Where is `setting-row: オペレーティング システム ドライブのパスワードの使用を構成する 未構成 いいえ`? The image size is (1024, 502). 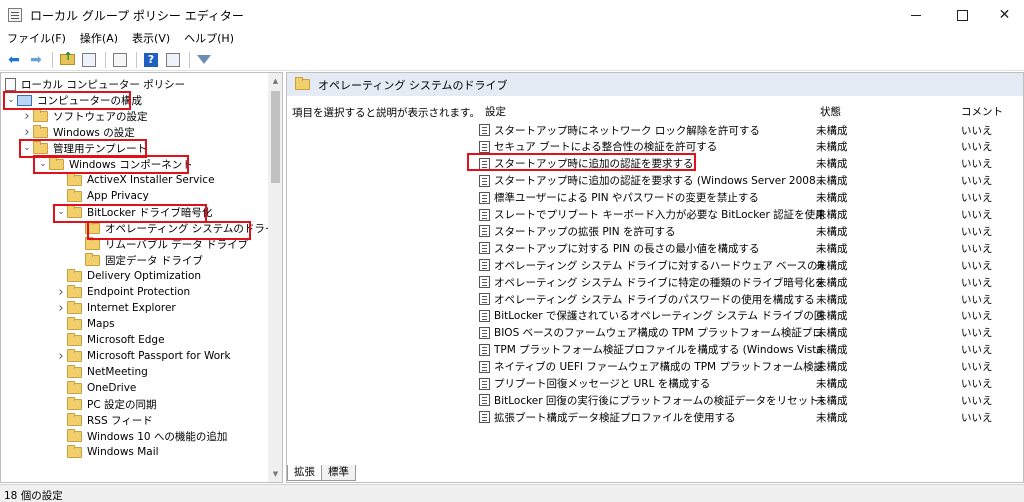
setting-row: オペレーティング システム ドライブのパスワードの使用を構成する 未構成 いいえ is located at coordinates (751, 299).